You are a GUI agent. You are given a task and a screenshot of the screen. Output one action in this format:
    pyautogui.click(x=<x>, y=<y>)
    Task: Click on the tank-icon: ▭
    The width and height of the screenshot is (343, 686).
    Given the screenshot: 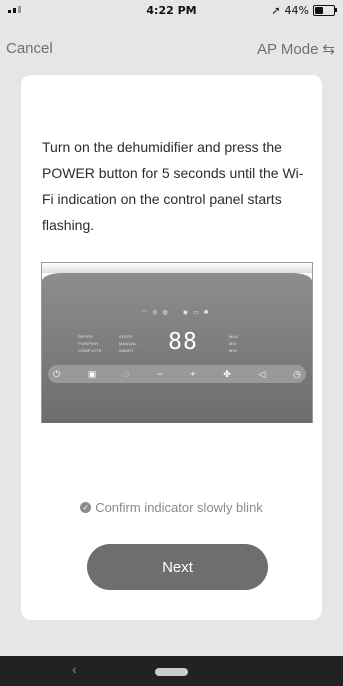 What is the action you would take?
    pyautogui.click(x=196, y=313)
    